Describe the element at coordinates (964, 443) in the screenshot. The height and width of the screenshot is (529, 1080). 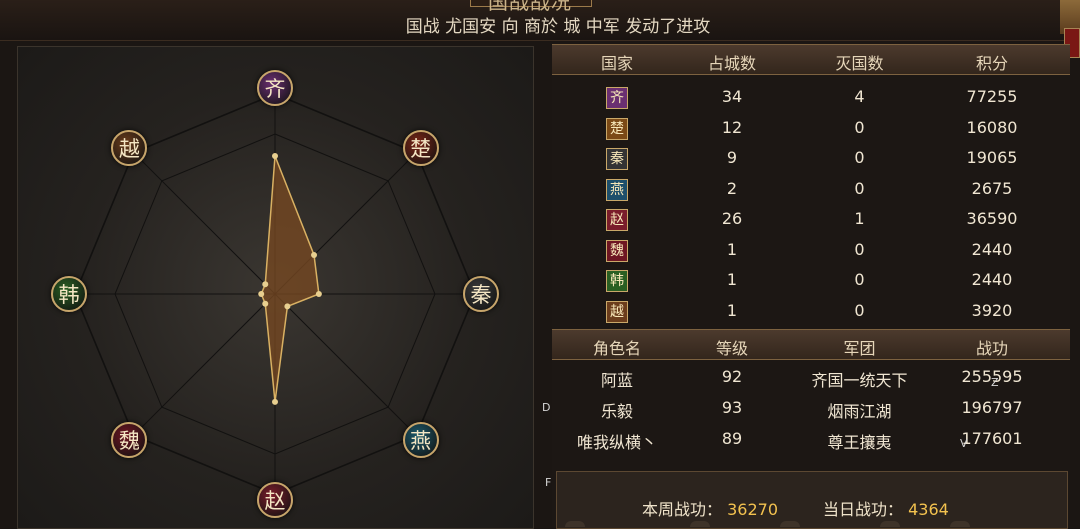
I see `overlay-letter-v: V` at that location.